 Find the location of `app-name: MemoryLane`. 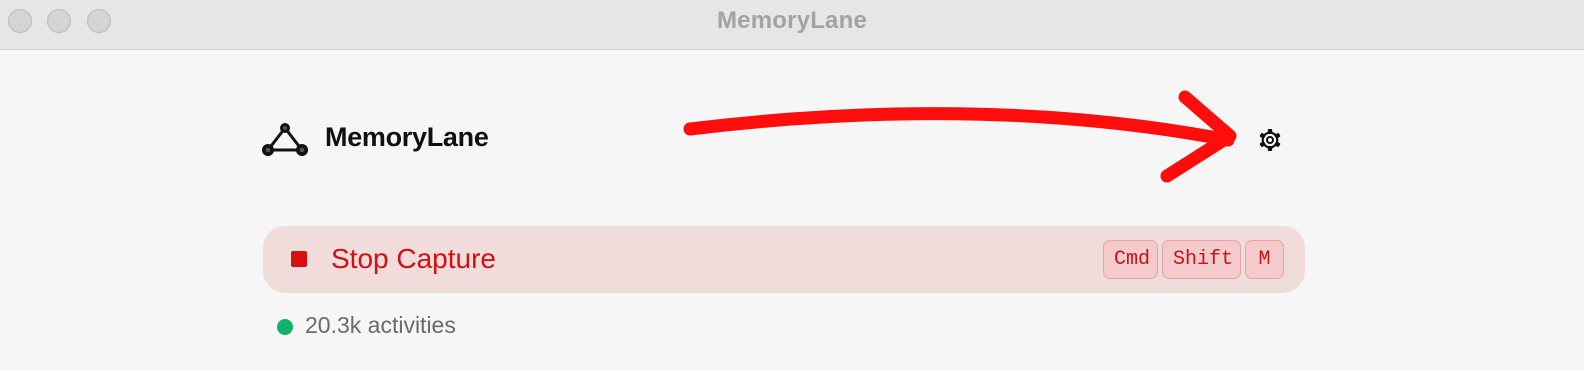

app-name: MemoryLane is located at coordinates (407, 137).